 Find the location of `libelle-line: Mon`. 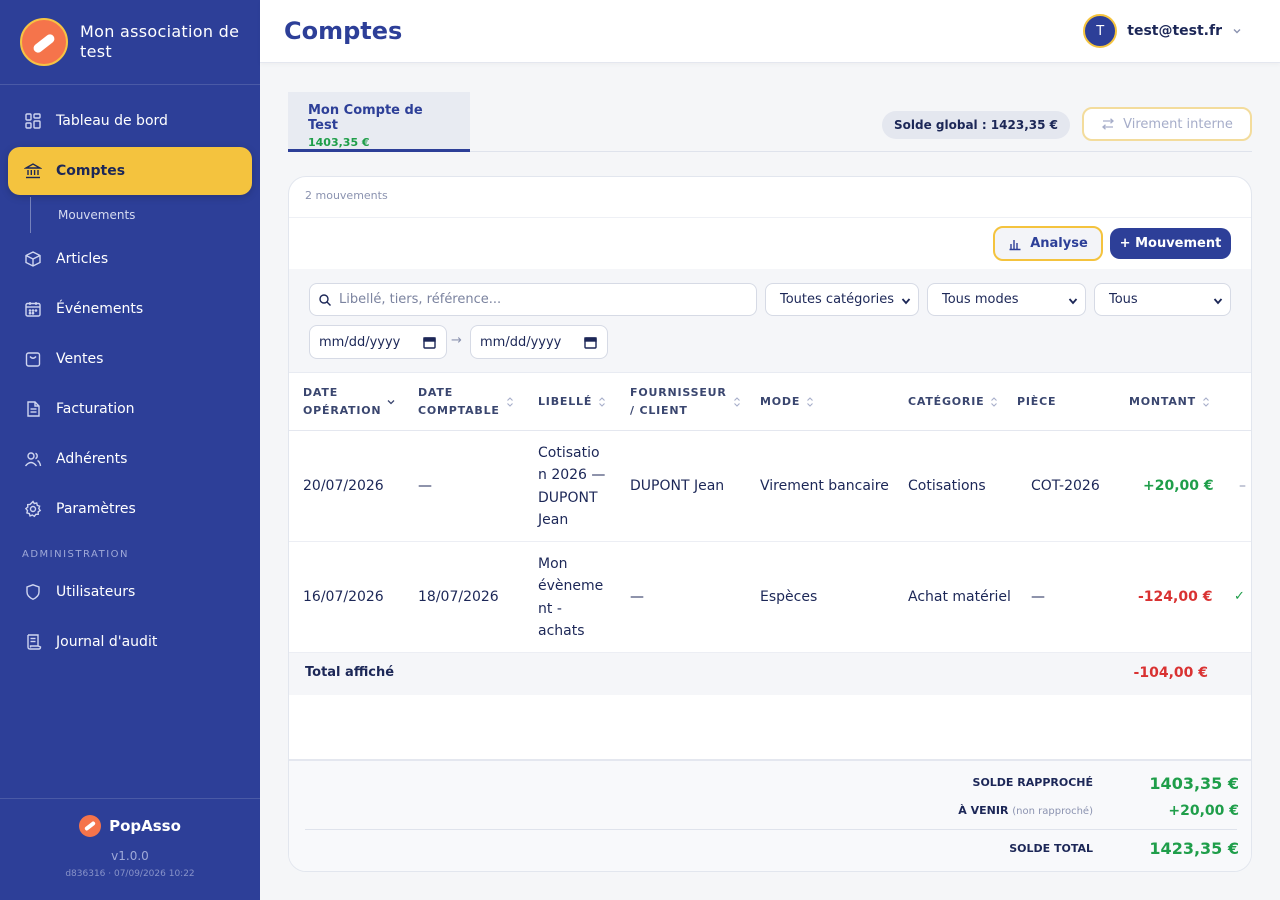

libelle-line: Mon is located at coordinates (553, 563).